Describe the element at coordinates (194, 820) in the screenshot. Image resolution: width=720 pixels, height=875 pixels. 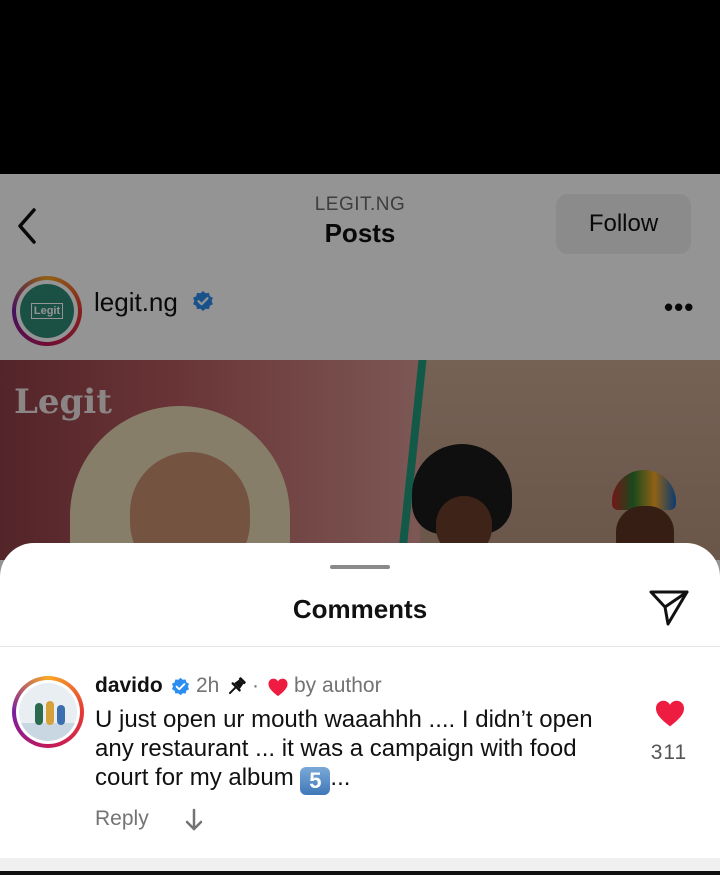
I see `arrow-down-icon` at that location.